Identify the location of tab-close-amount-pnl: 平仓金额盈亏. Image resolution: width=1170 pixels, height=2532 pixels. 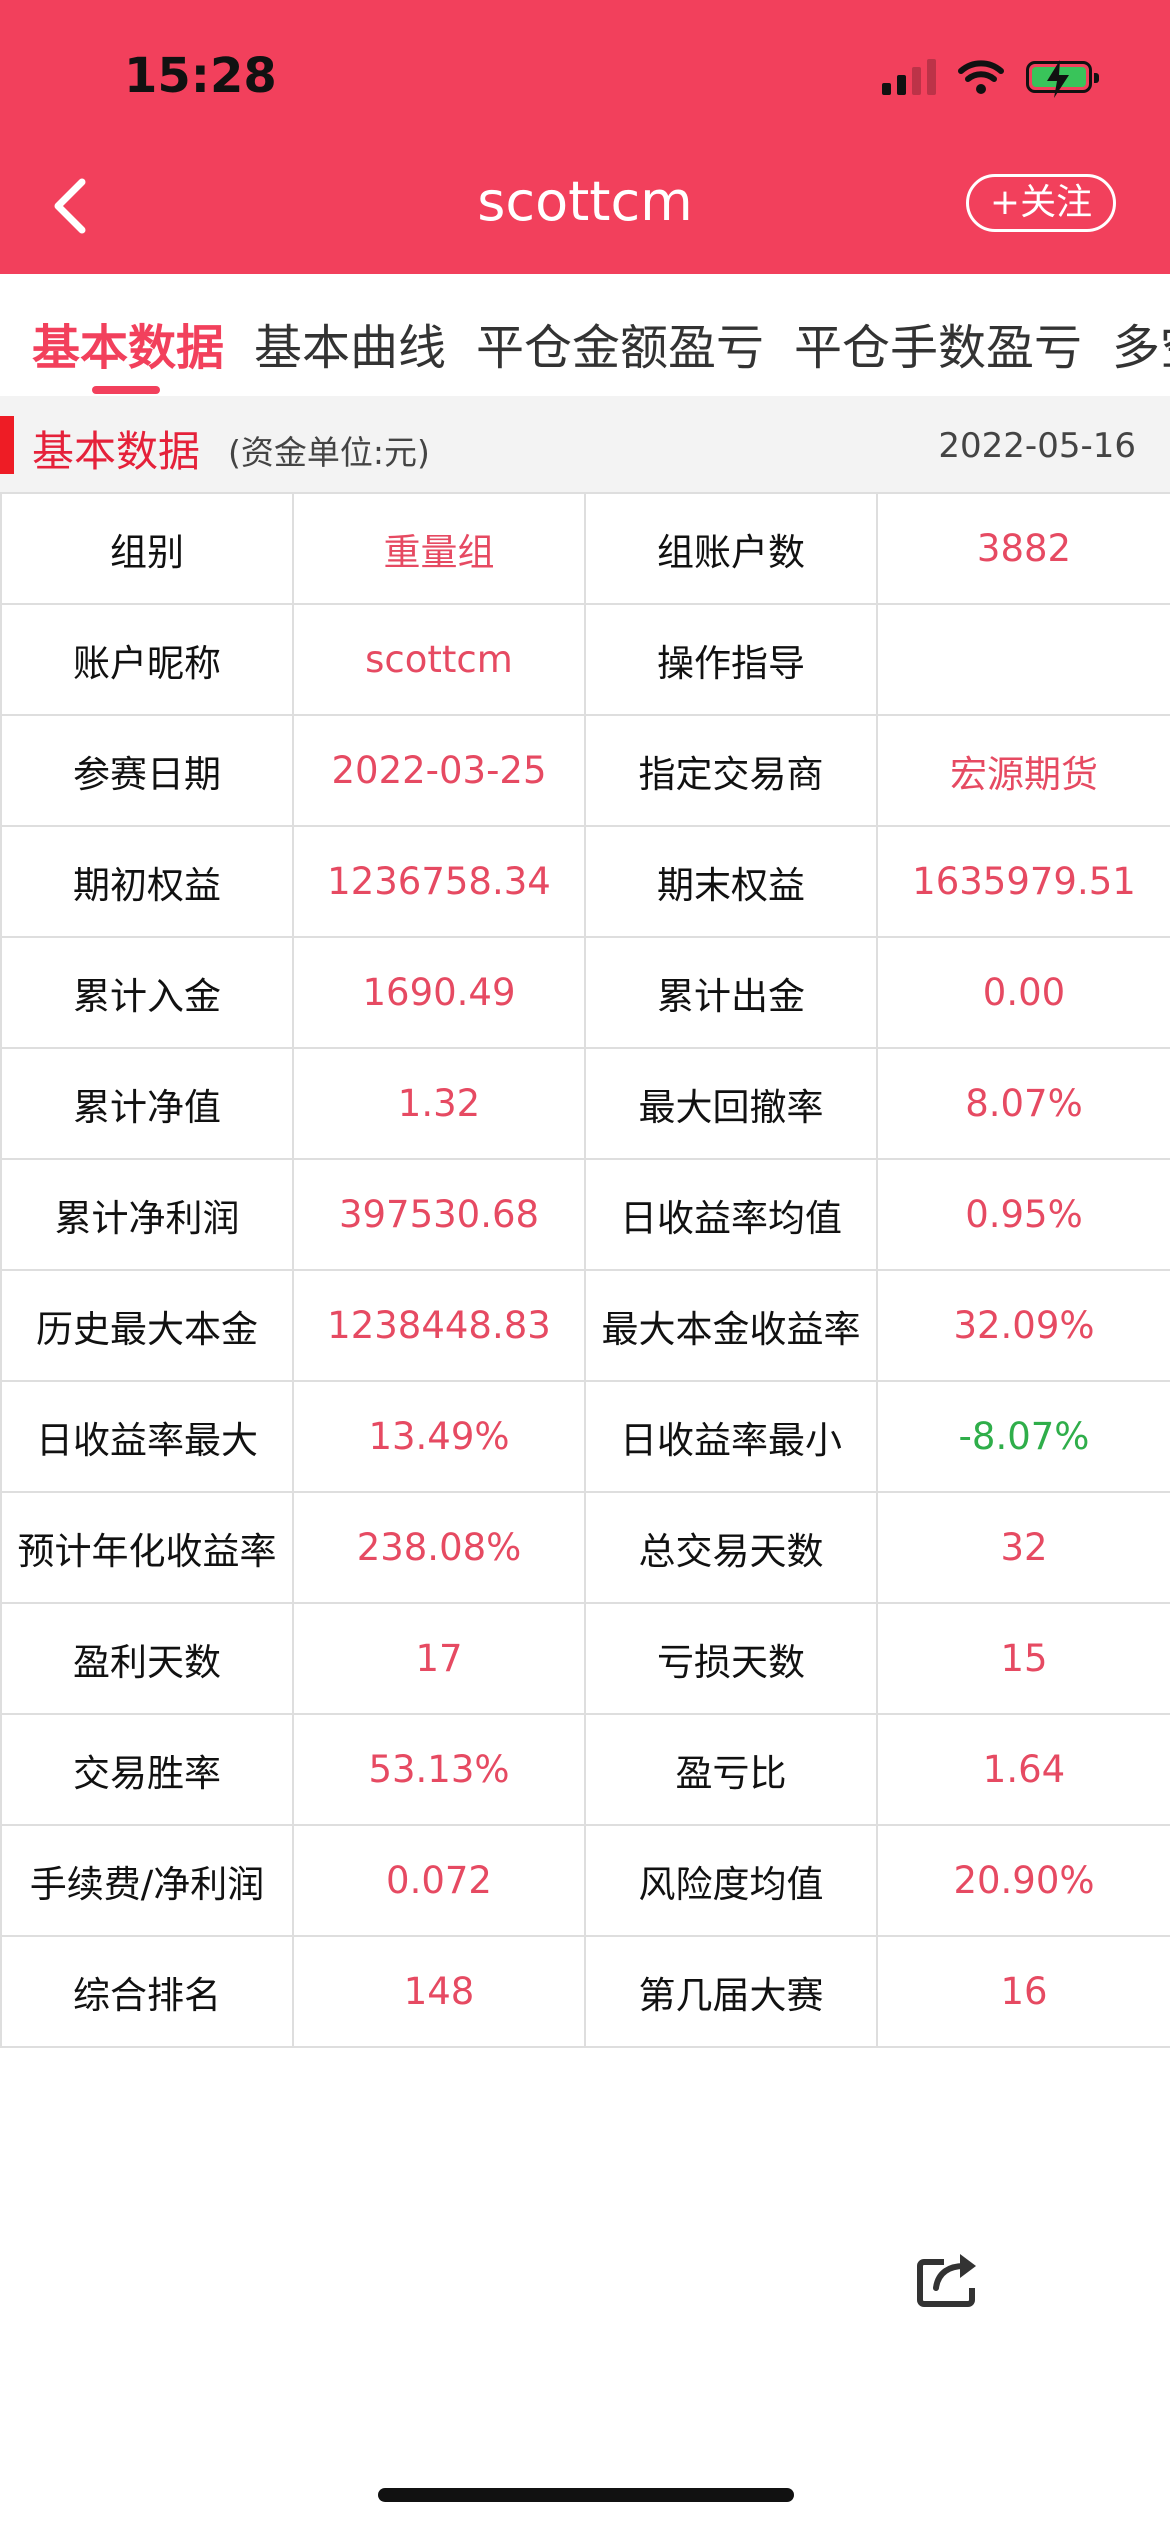
(620, 343).